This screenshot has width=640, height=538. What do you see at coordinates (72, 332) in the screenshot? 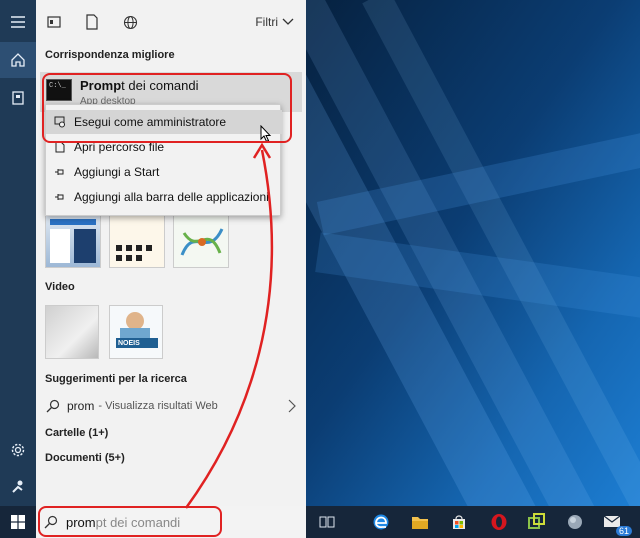
I see `video-thumbnail` at bounding box center [72, 332].